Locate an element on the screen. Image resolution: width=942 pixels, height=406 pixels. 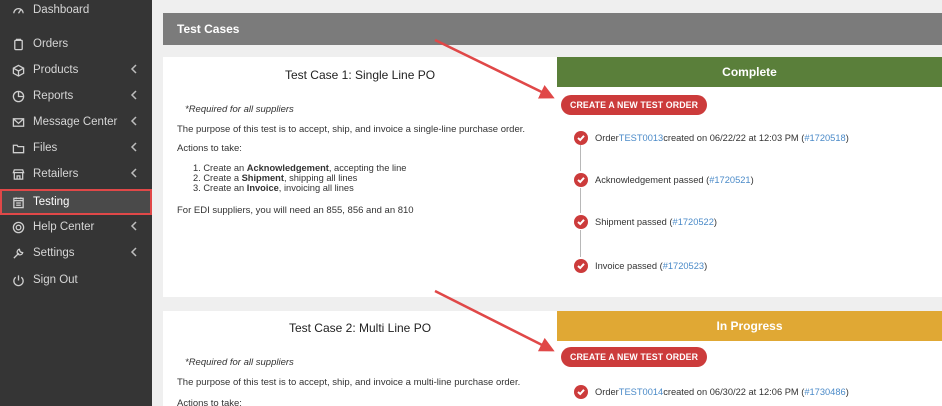
sidebar-item-settings: Settings is located at coordinates (76, 253).